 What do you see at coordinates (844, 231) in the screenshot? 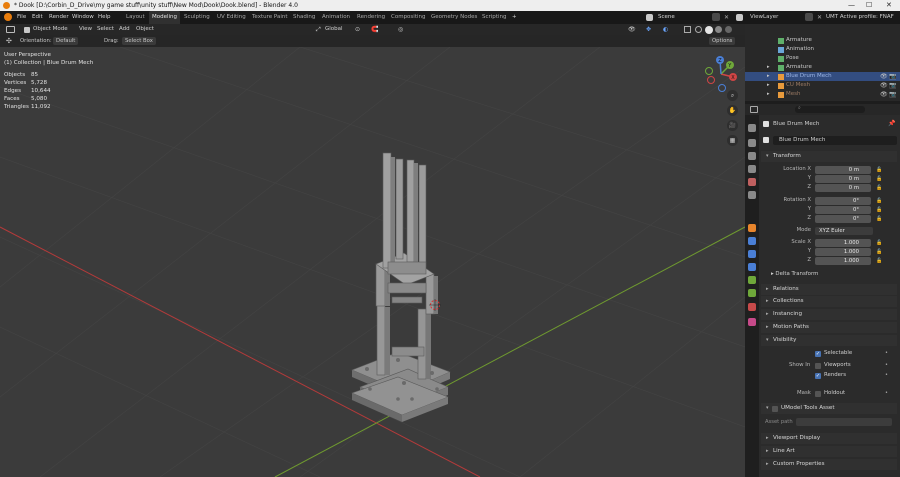
I see `rotation-mode-dropdown: XYZ Euler` at bounding box center [844, 231].